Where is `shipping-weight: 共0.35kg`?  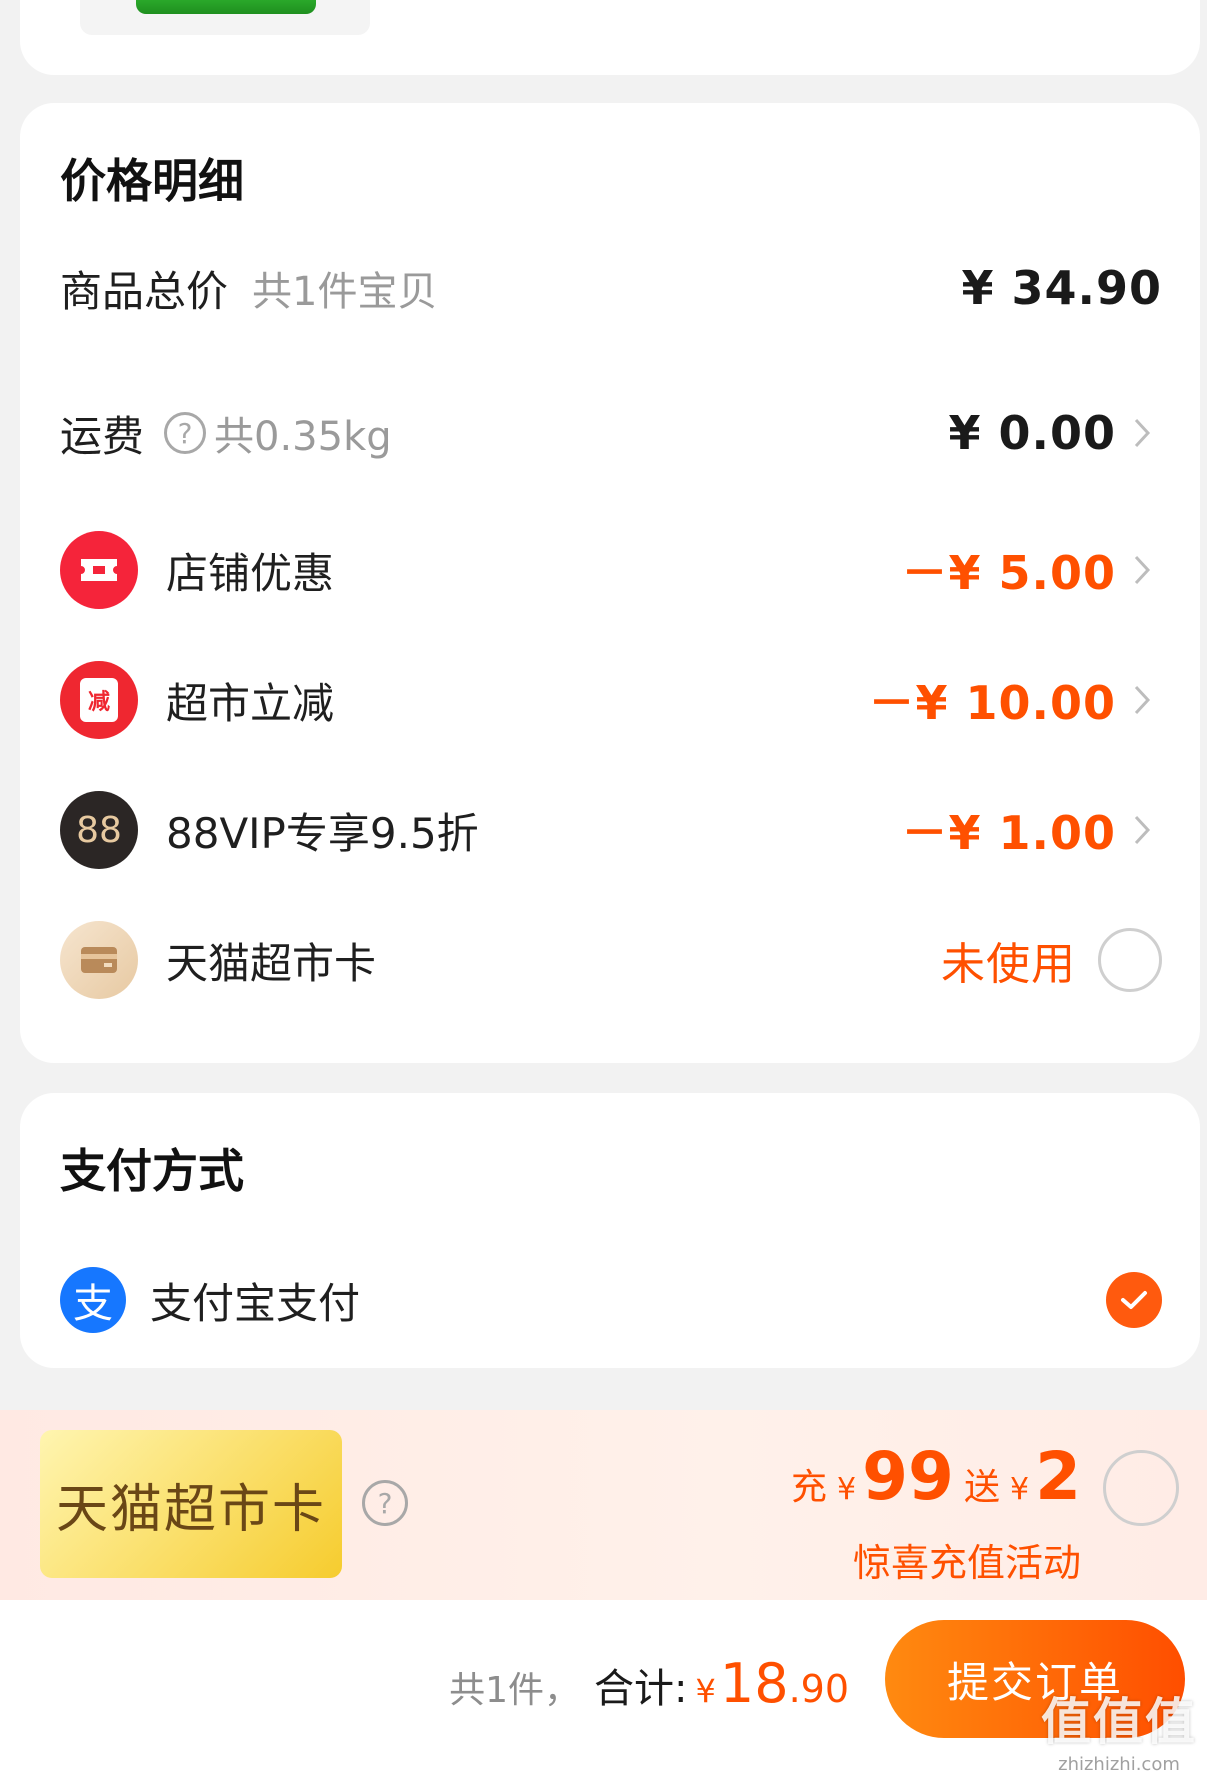 shipping-weight: 共0.35kg is located at coordinates (303, 437).